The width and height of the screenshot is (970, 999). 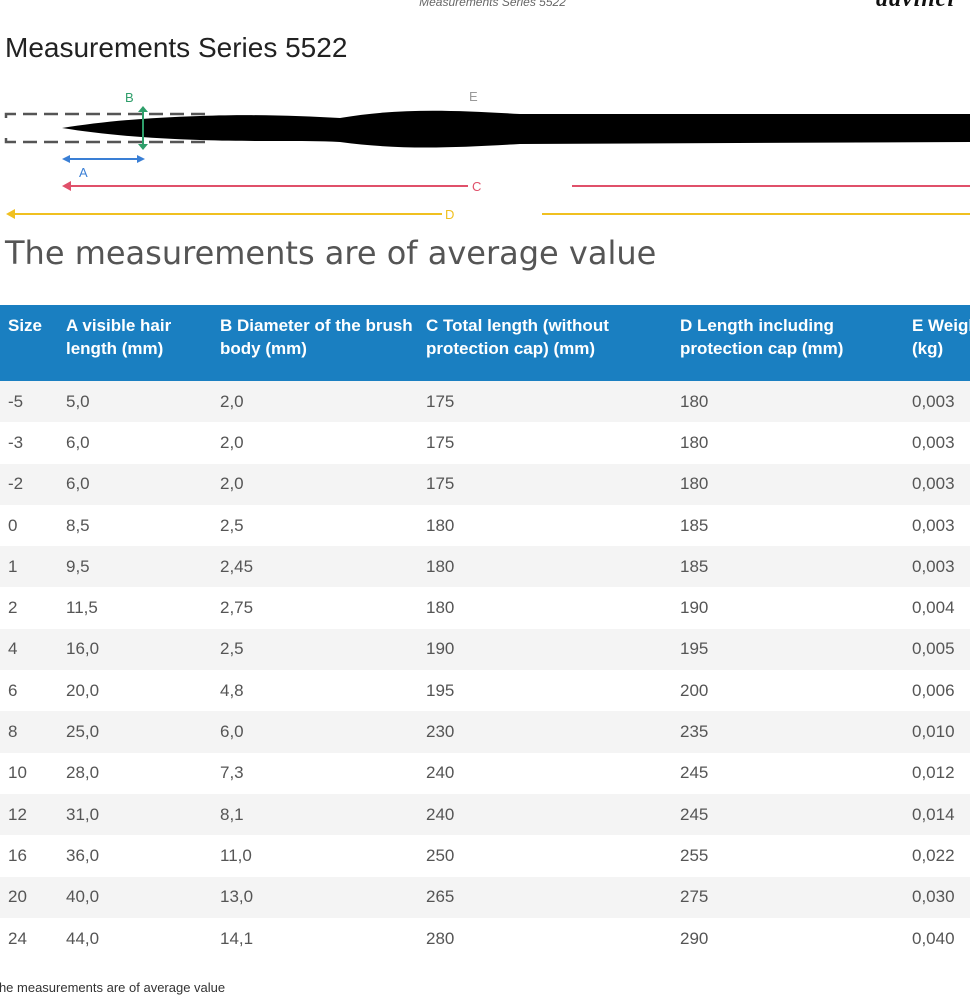 I want to click on table-cell: 31,0, so click(x=143, y=814).